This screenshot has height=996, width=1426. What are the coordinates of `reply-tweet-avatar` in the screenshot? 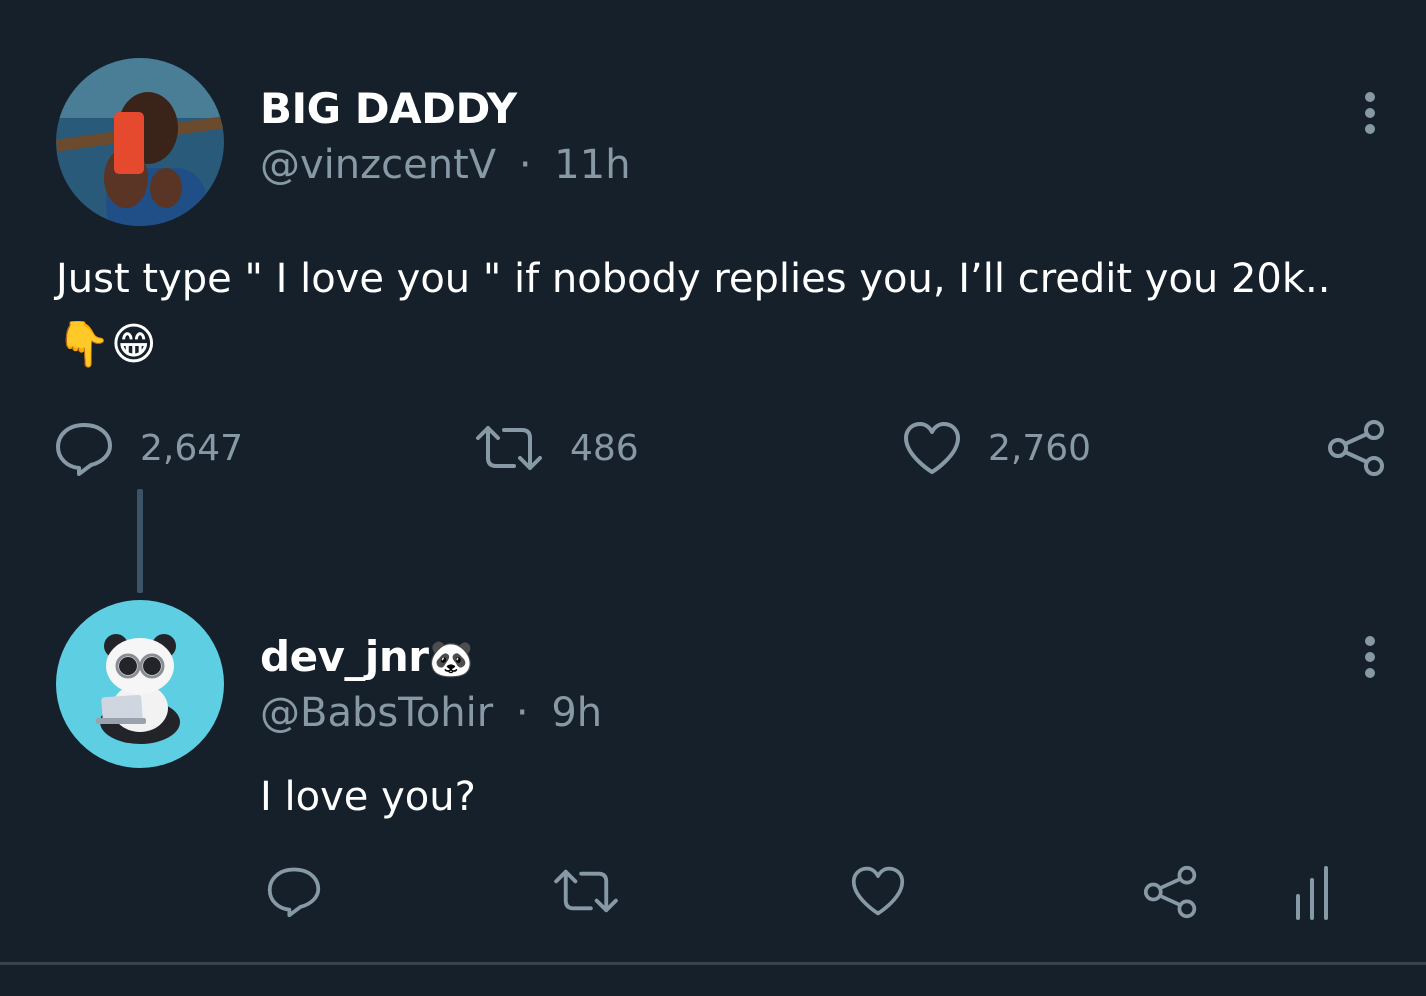 It's located at (140, 684).